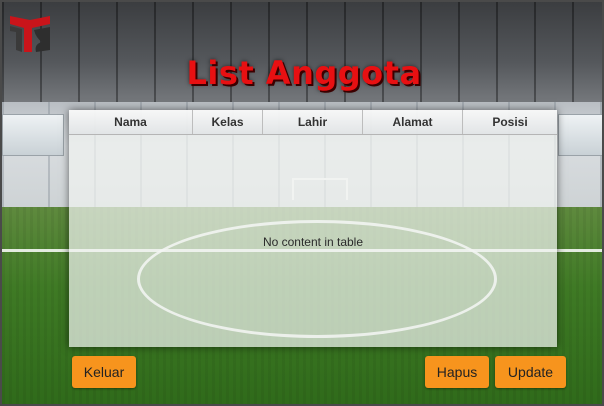  Describe the element at coordinates (131, 122) in the screenshot. I see `column-header-nama: Nama` at that location.